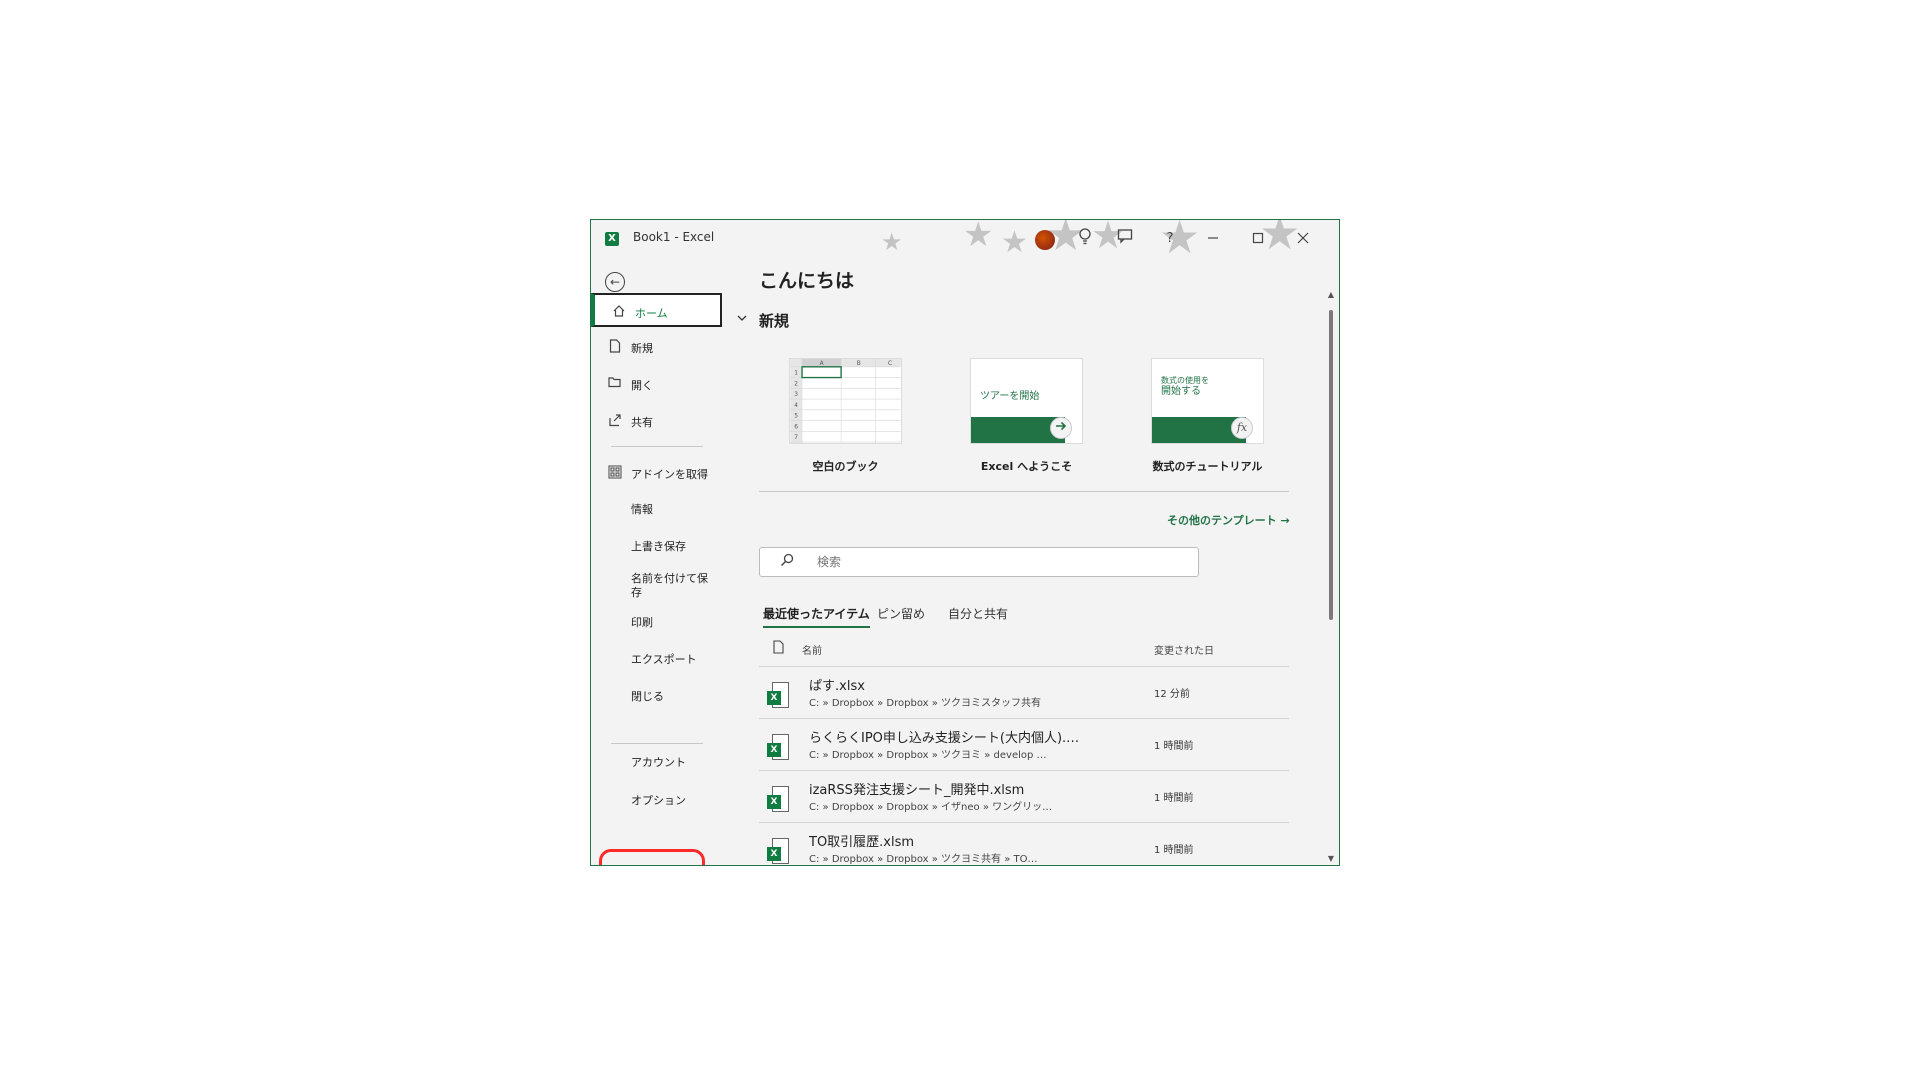 The image size is (1920, 1080). Describe the element at coordinates (1303, 239) in the screenshot. I see `close-icon` at that location.